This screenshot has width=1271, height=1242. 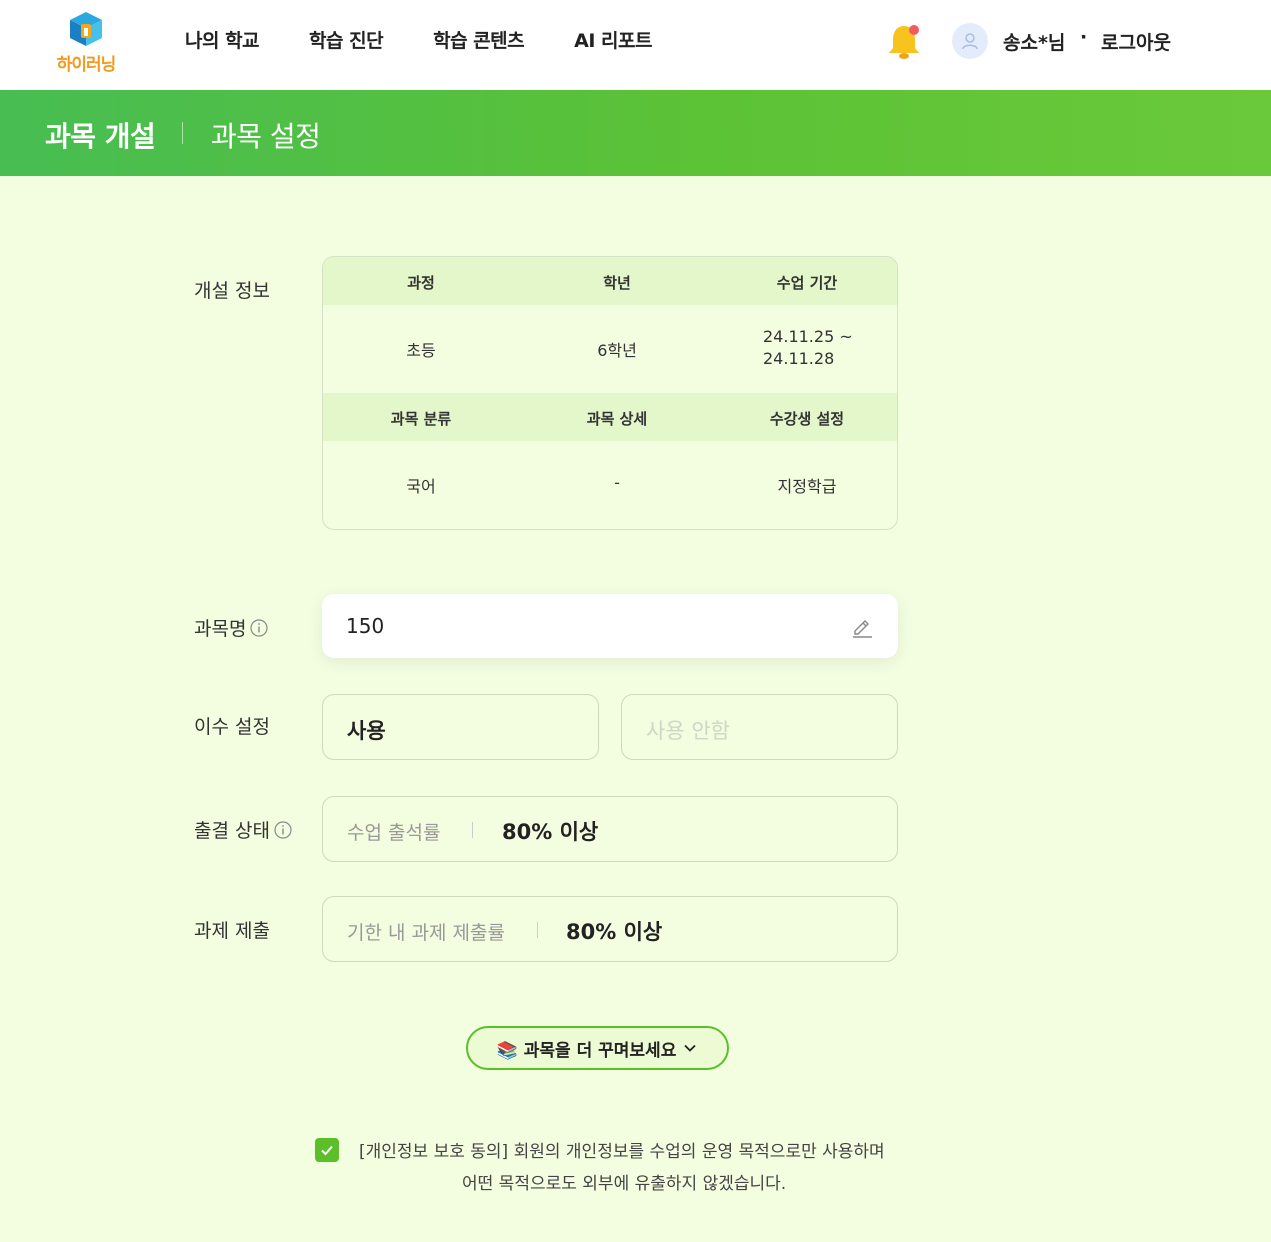 What do you see at coordinates (610, 829) in the screenshot?
I see `attendance-field: 수업 출석률 80% 이상` at bounding box center [610, 829].